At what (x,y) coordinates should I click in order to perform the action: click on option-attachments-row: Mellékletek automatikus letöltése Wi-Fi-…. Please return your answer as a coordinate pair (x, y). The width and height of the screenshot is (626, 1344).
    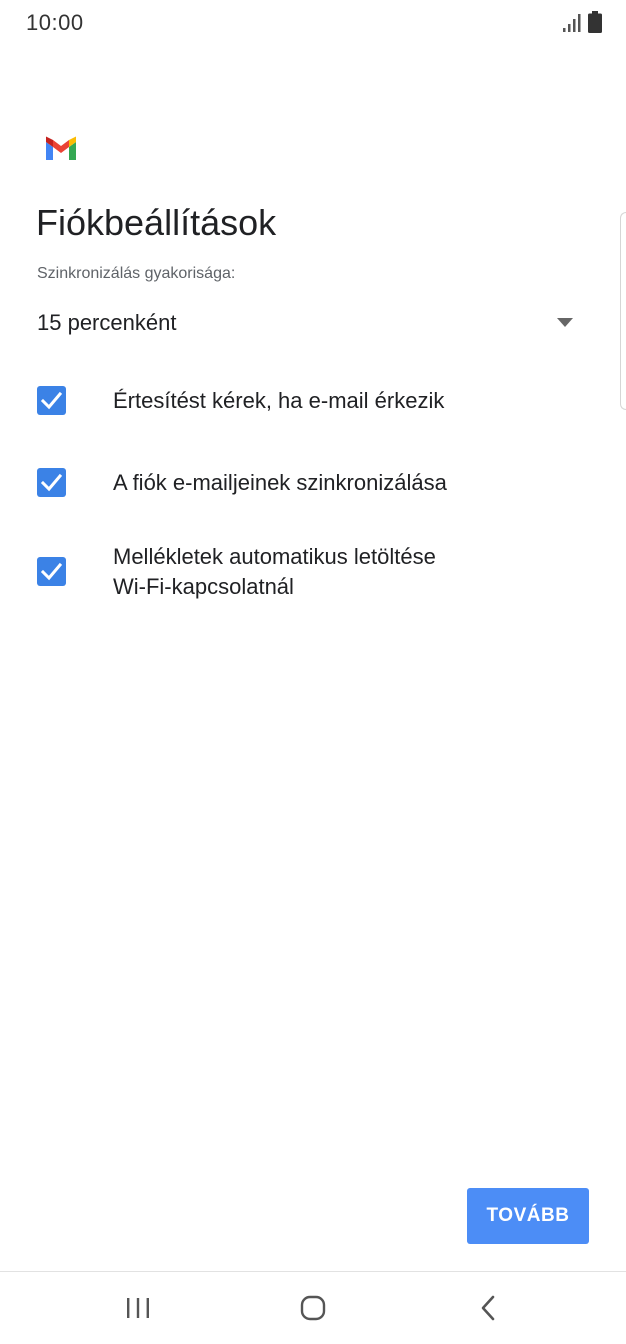
    Looking at the image, I should click on (317, 573).